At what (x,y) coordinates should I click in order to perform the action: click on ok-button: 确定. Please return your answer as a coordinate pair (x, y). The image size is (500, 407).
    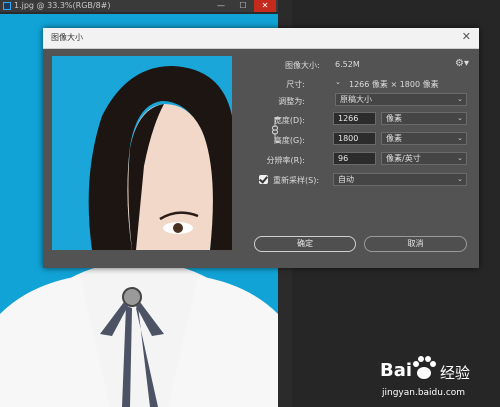
    Looking at the image, I should click on (305, 244).